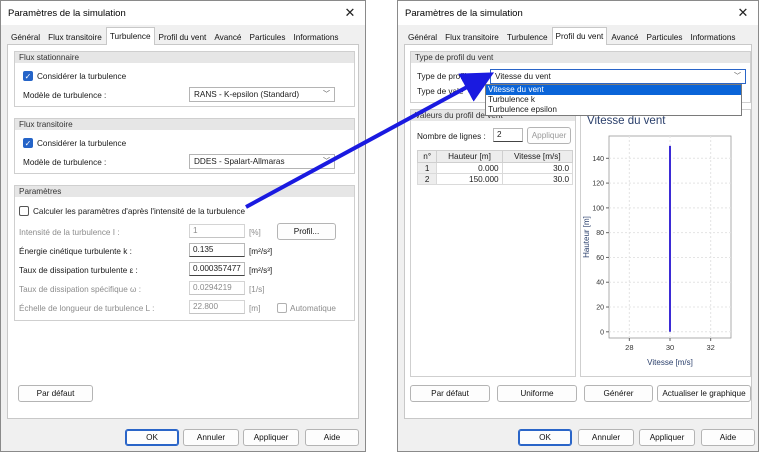 The height and width of the screenshot is (452, 760). I want to click on dropdown-option-turbulence-epsilon: Turbulence epsilon, so click(613, 110).